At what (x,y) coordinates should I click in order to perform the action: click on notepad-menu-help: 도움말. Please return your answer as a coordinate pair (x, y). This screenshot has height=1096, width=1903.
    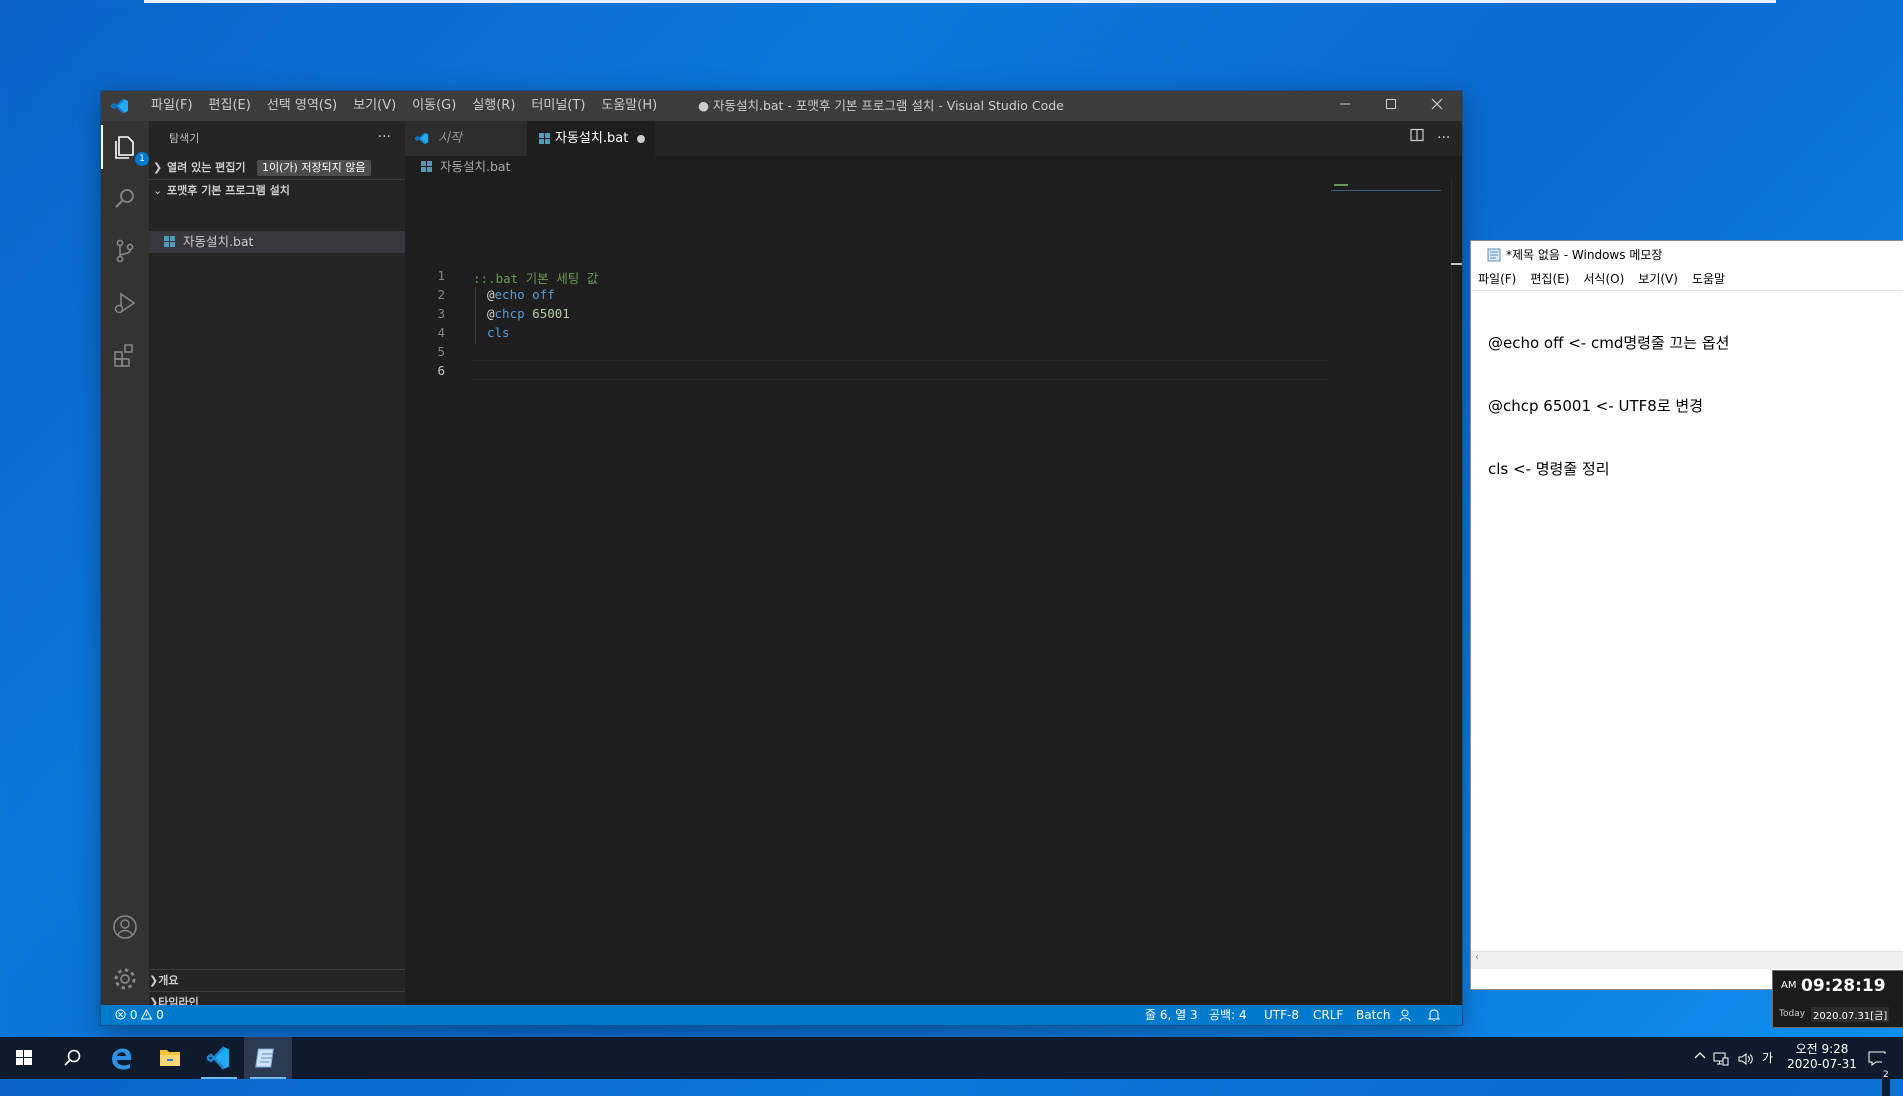
    Looking at the image, I should click on (1708, 279).